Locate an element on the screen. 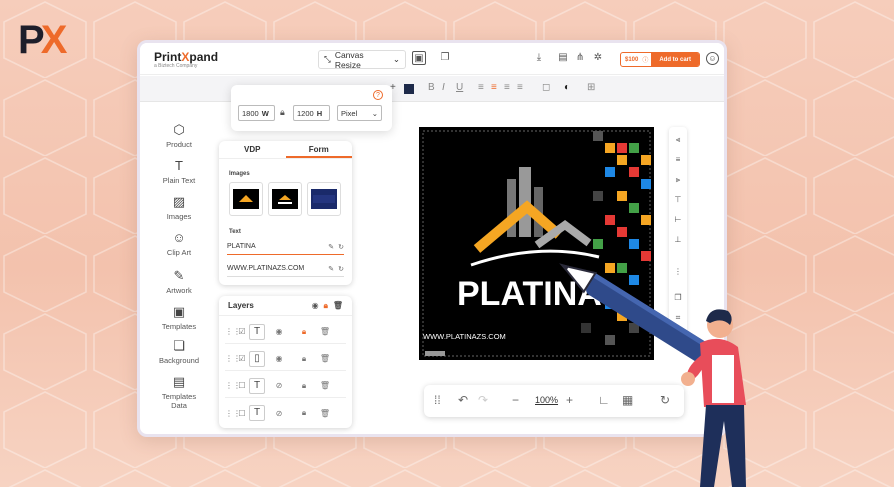 The height and width of the screenshot is (487, 894). sidebar-item-clip-art: ☺ Clip Art is located at coordinates (179, 244).